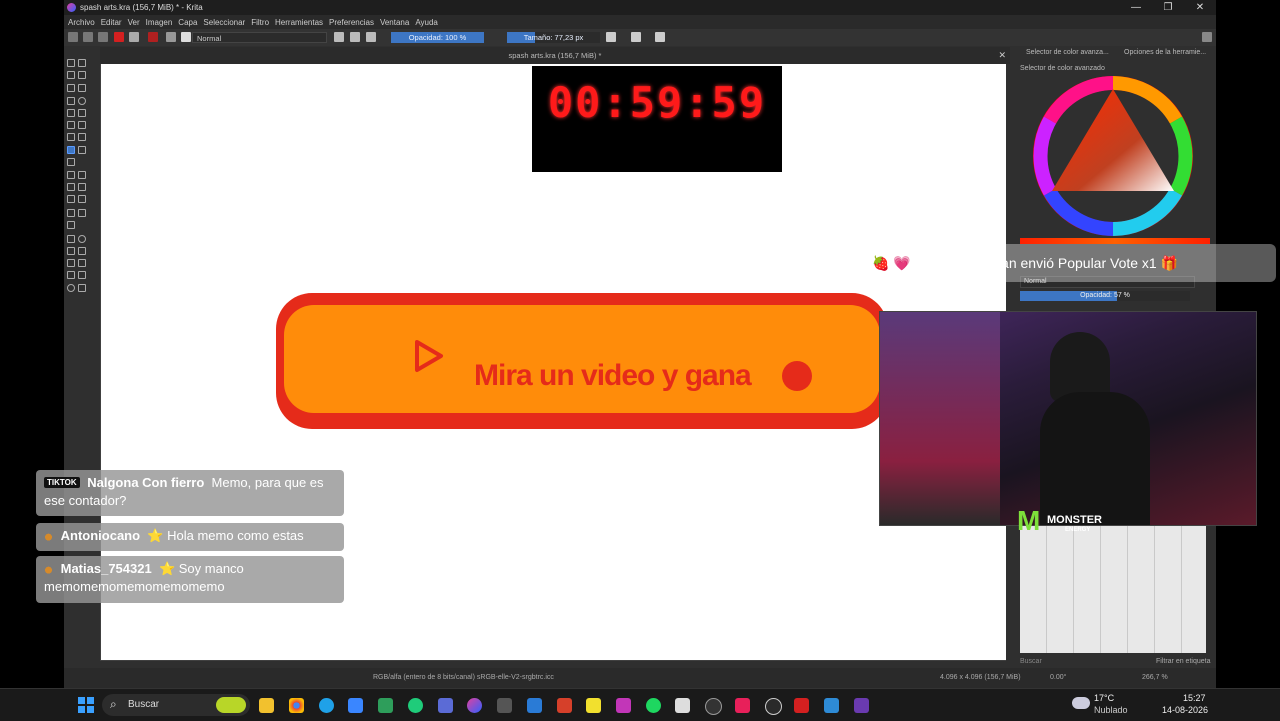 The image size is (1280, 721). Describe the element at coordinates (71, 187) in the screenshot. I see `colorize-mask-tool-icon` at that location.